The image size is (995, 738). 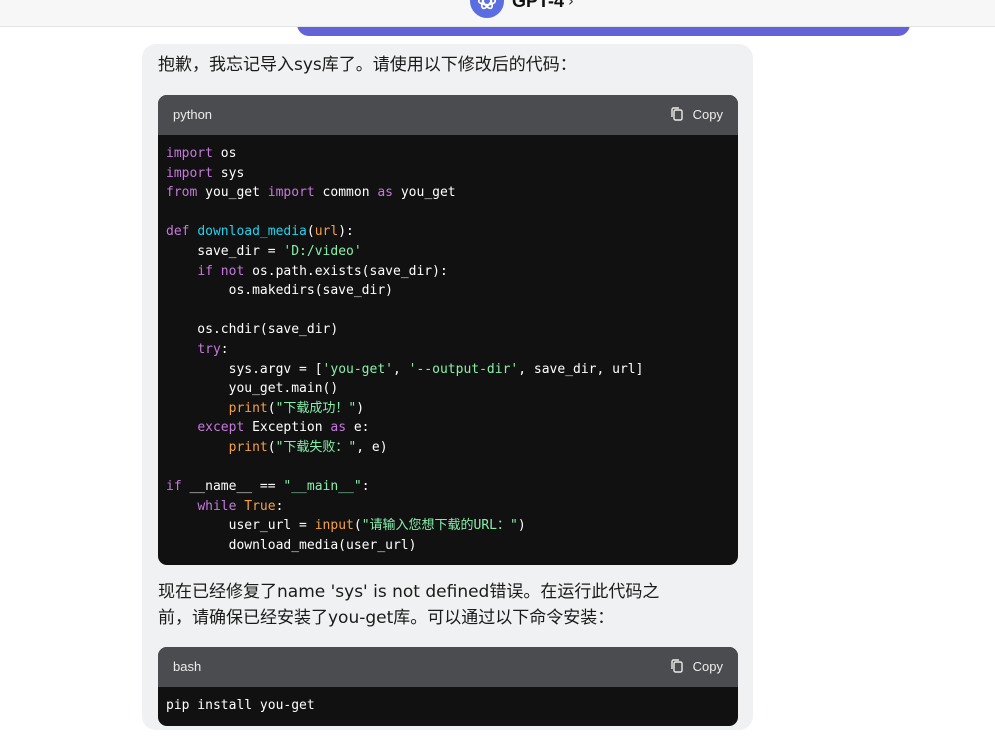 I want to click on message-intro: 抱歉，我忘记导入sys库了。请使用以下修改后的代码：, so click(x=367, y=65).